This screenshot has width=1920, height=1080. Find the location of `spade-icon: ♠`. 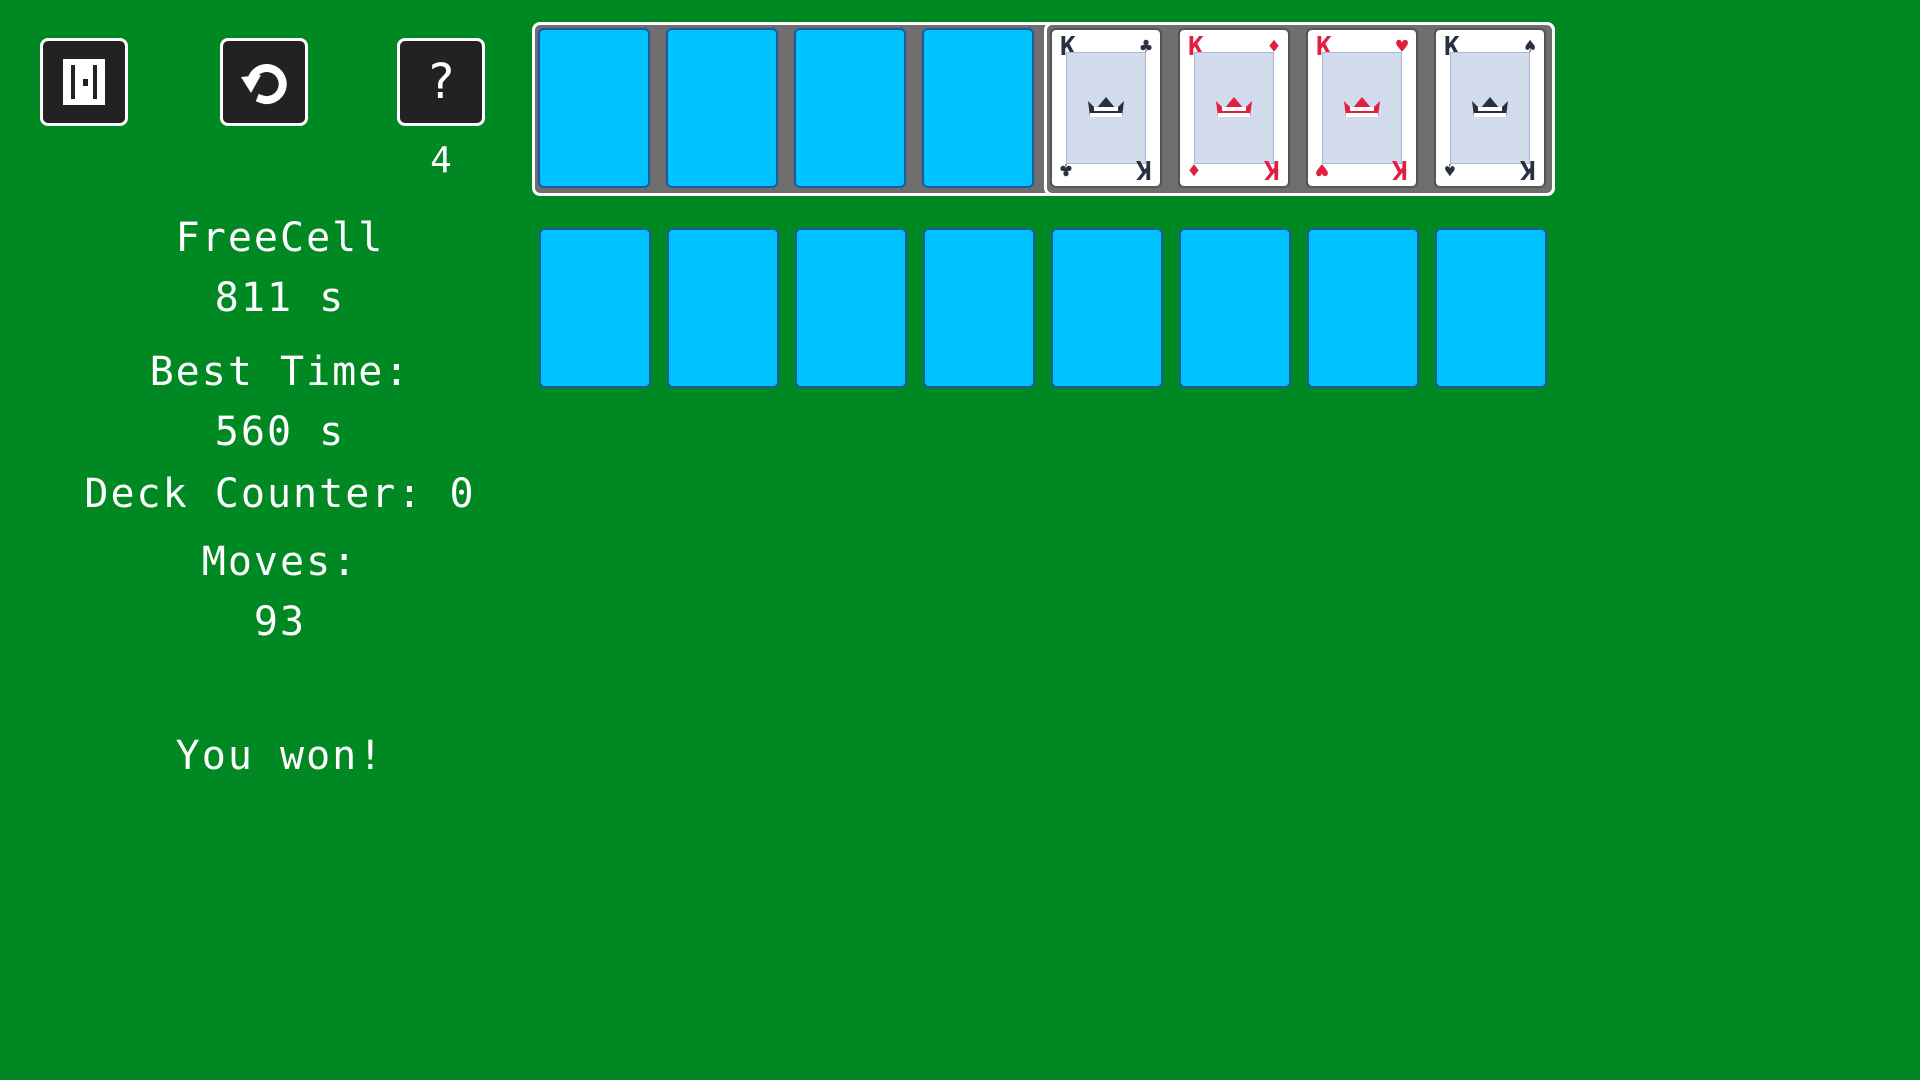

spade-icon: ♠ is located at coordinates (1450, 170).